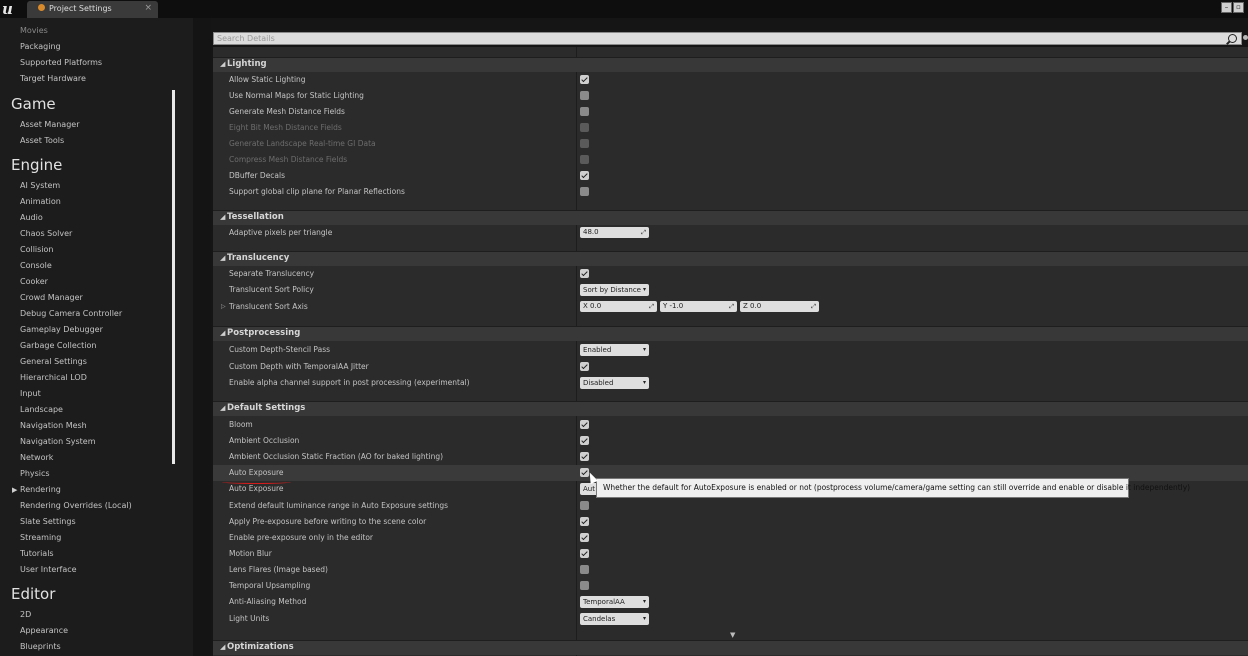 The width and height of the screenshot is (1248, 656). I want to click on axis-z-input: Z 0.0 ⤢, so click(779, 306).